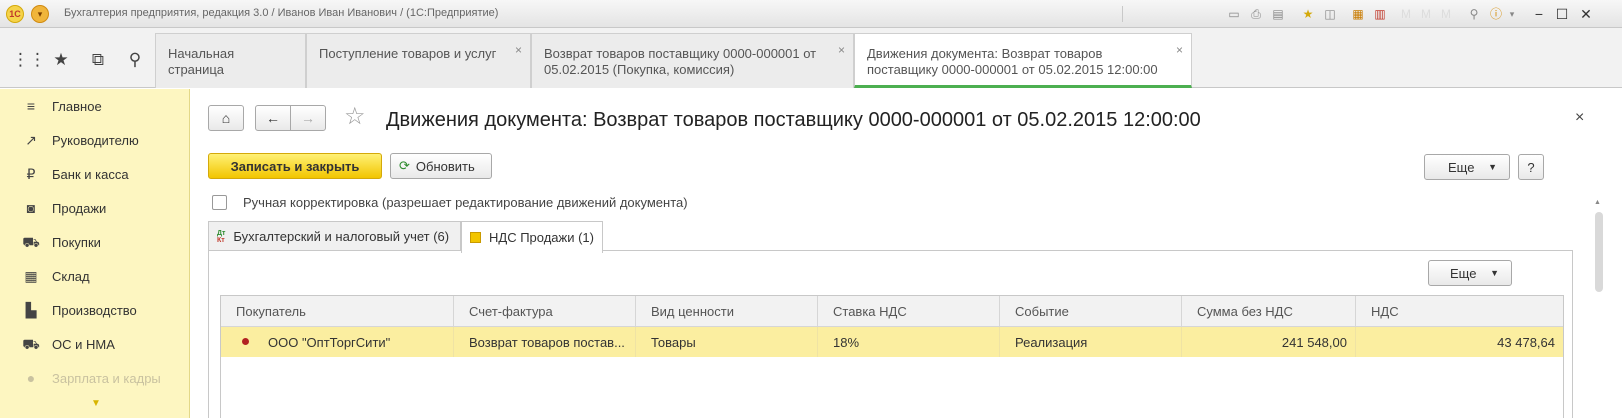 Image resolution: width=1622 pixels, height=418 pixels. I want to click on column-header: НДС, so click(1459, 311).